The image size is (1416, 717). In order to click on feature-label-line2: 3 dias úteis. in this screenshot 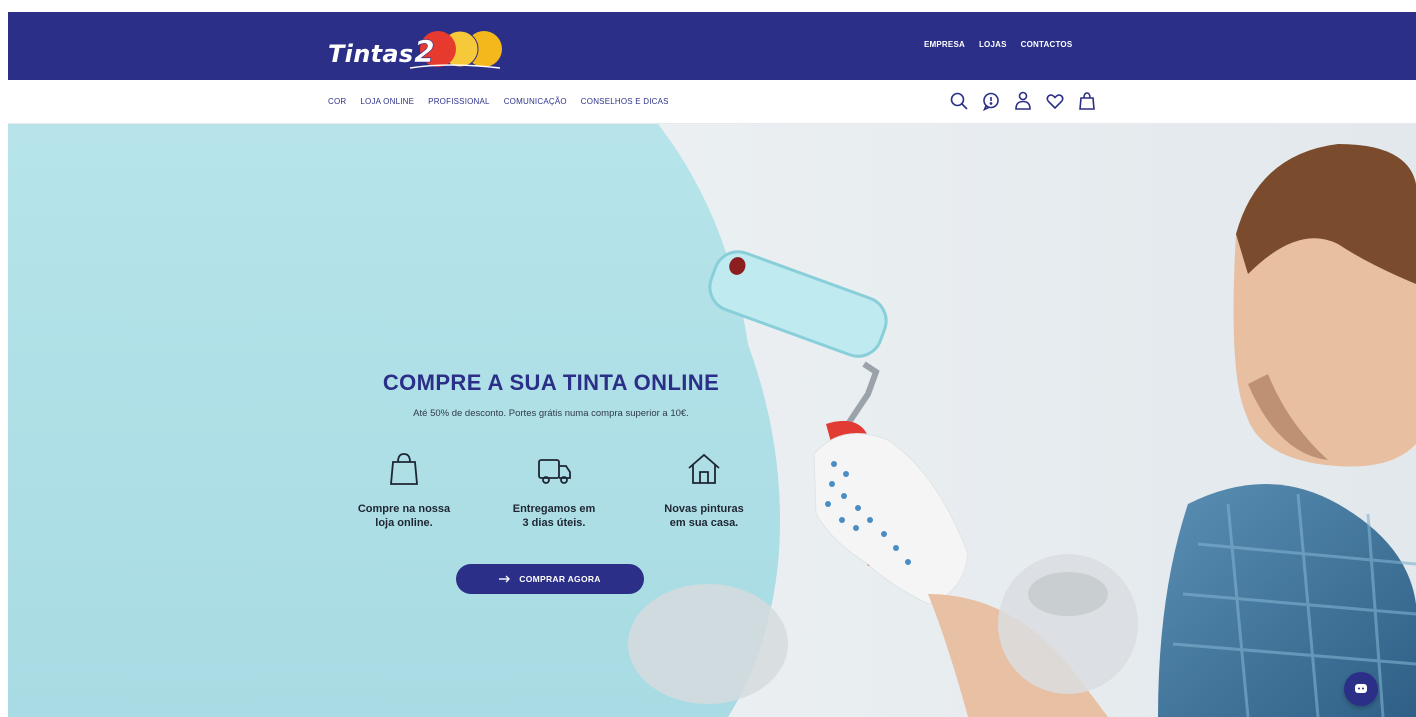, I will do `click(554, 523)`.